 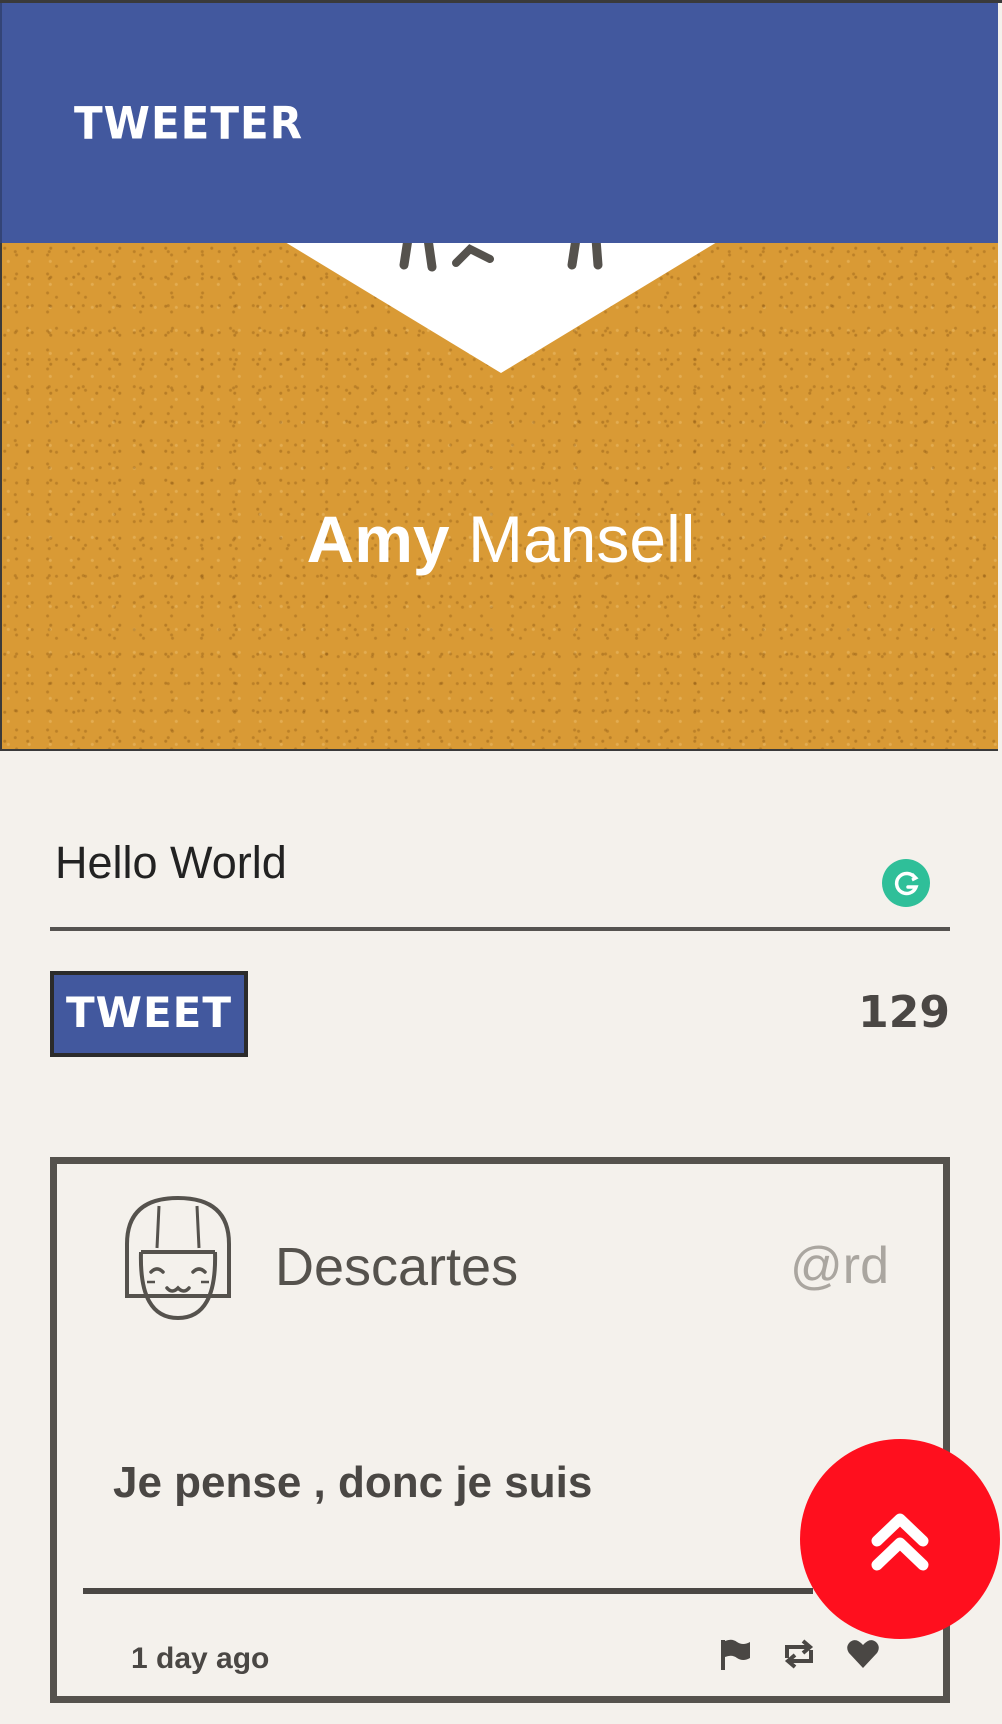 I want to click on flag-icon, so click(x=735, y=1654).